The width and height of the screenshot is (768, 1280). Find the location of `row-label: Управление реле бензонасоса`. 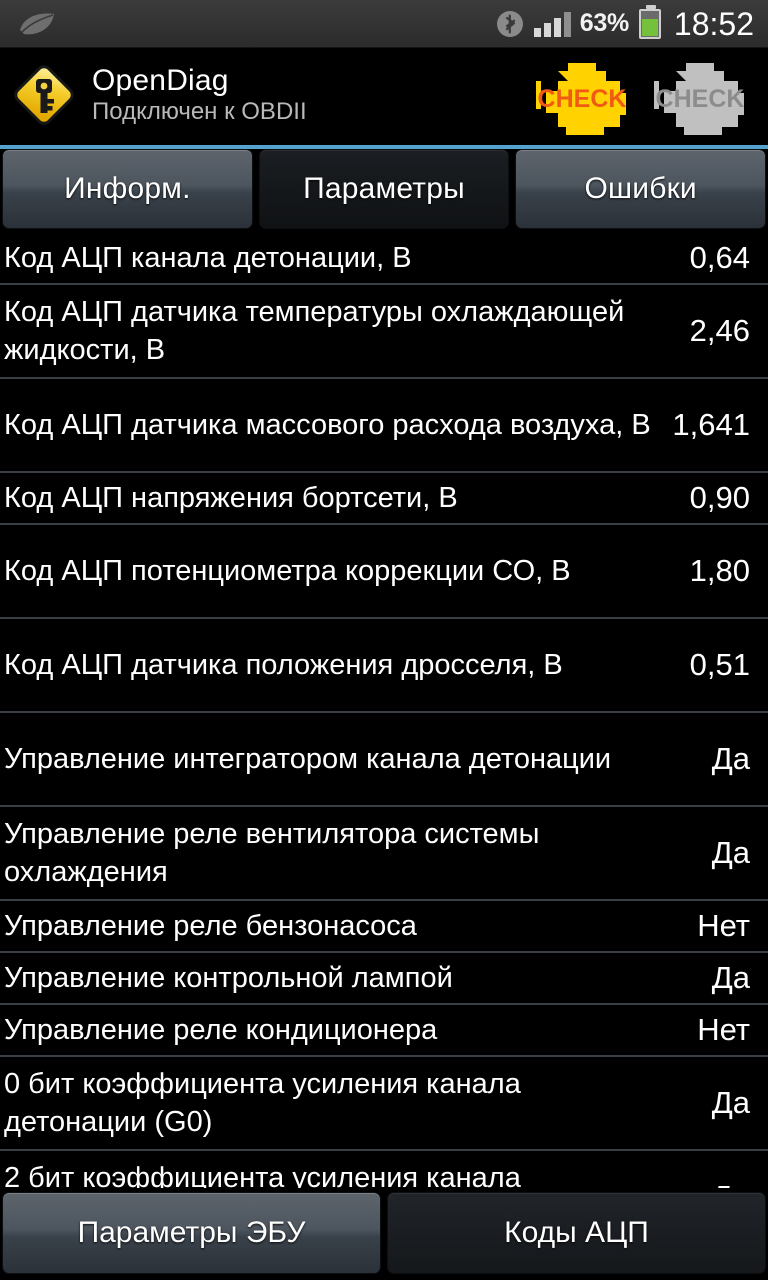

row-label: Управление реле бензонасоса is located at coordinates (210, 926).